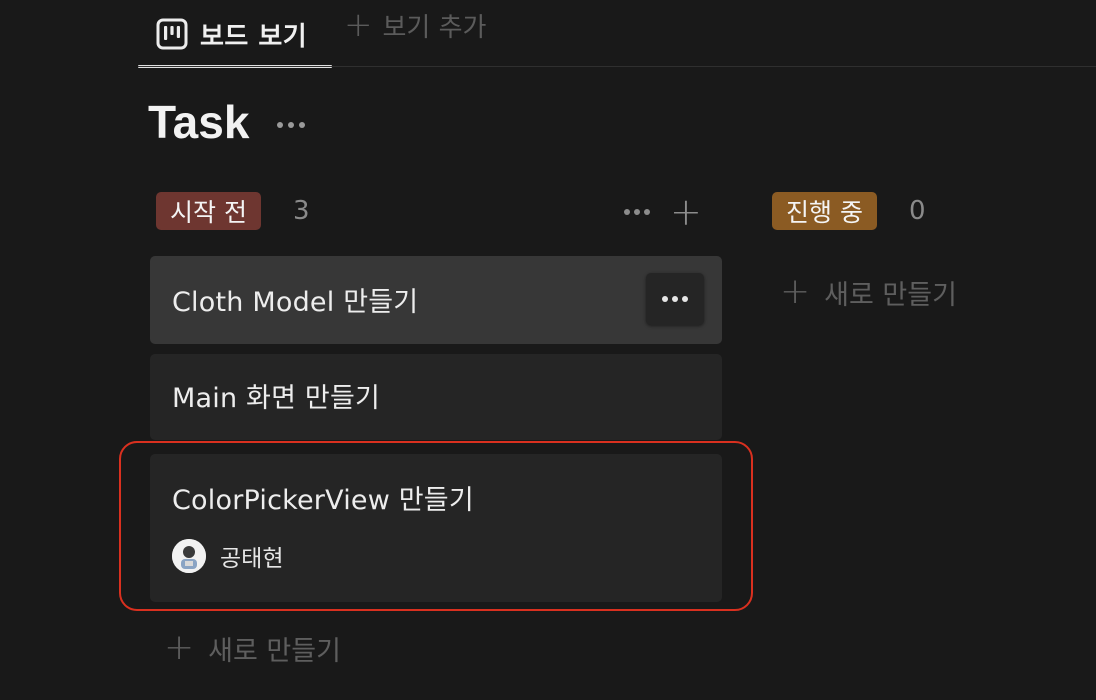 The height and width of the screenshot is (700, 1096). What do you see at coordinates (436, 300) in the screenshot?
I see `board-card: Cloth Model 만들기` at bounding box center [436, 300].